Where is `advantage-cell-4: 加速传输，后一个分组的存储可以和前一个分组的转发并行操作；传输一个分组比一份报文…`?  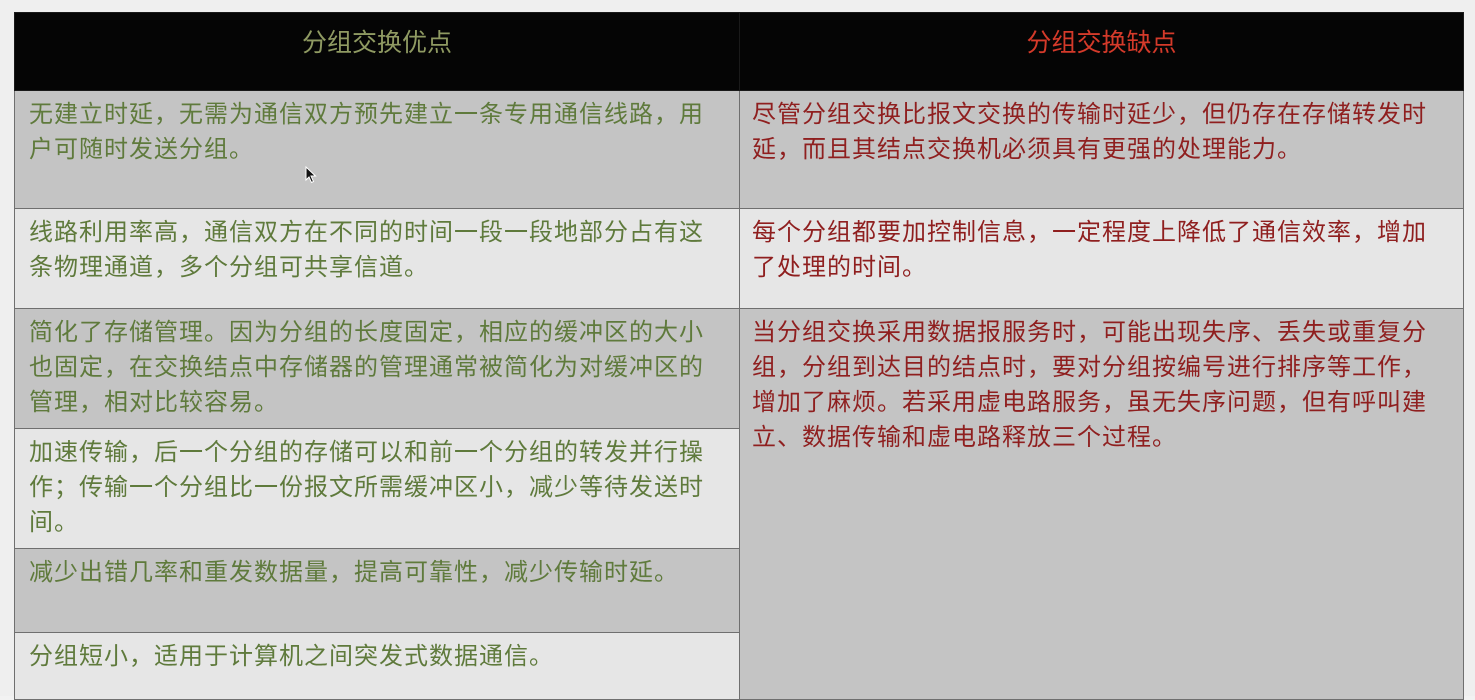 advantage-cell-4: 加速传输，后一个分组的存储可以和前一个分组的转发并行操作；传输一个分组比一份报文… is located at coordinates (377, 488).